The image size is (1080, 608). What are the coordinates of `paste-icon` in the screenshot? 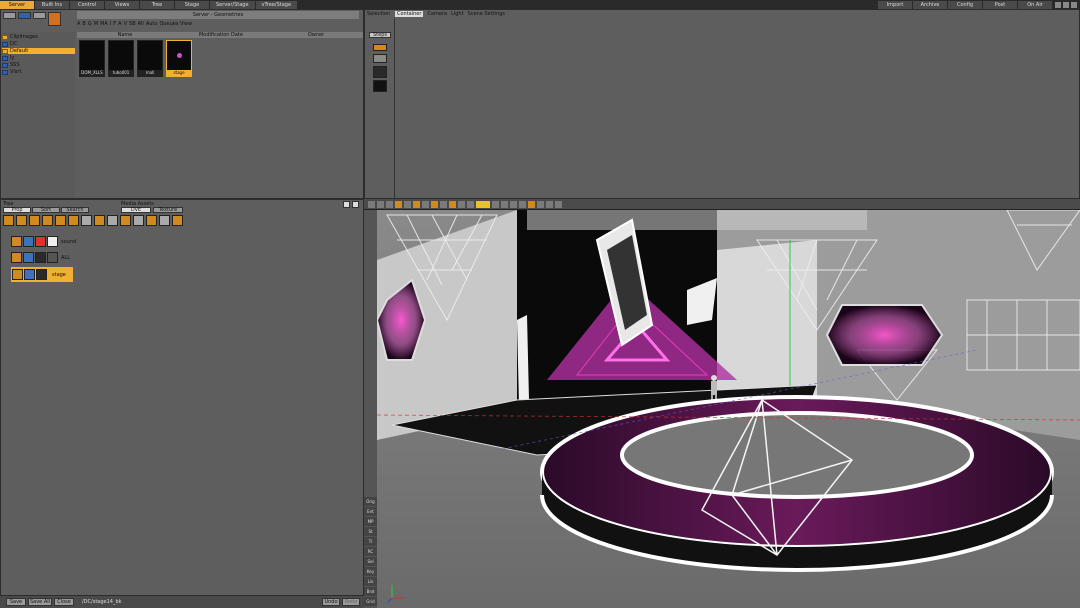 It's located at (138, 220).